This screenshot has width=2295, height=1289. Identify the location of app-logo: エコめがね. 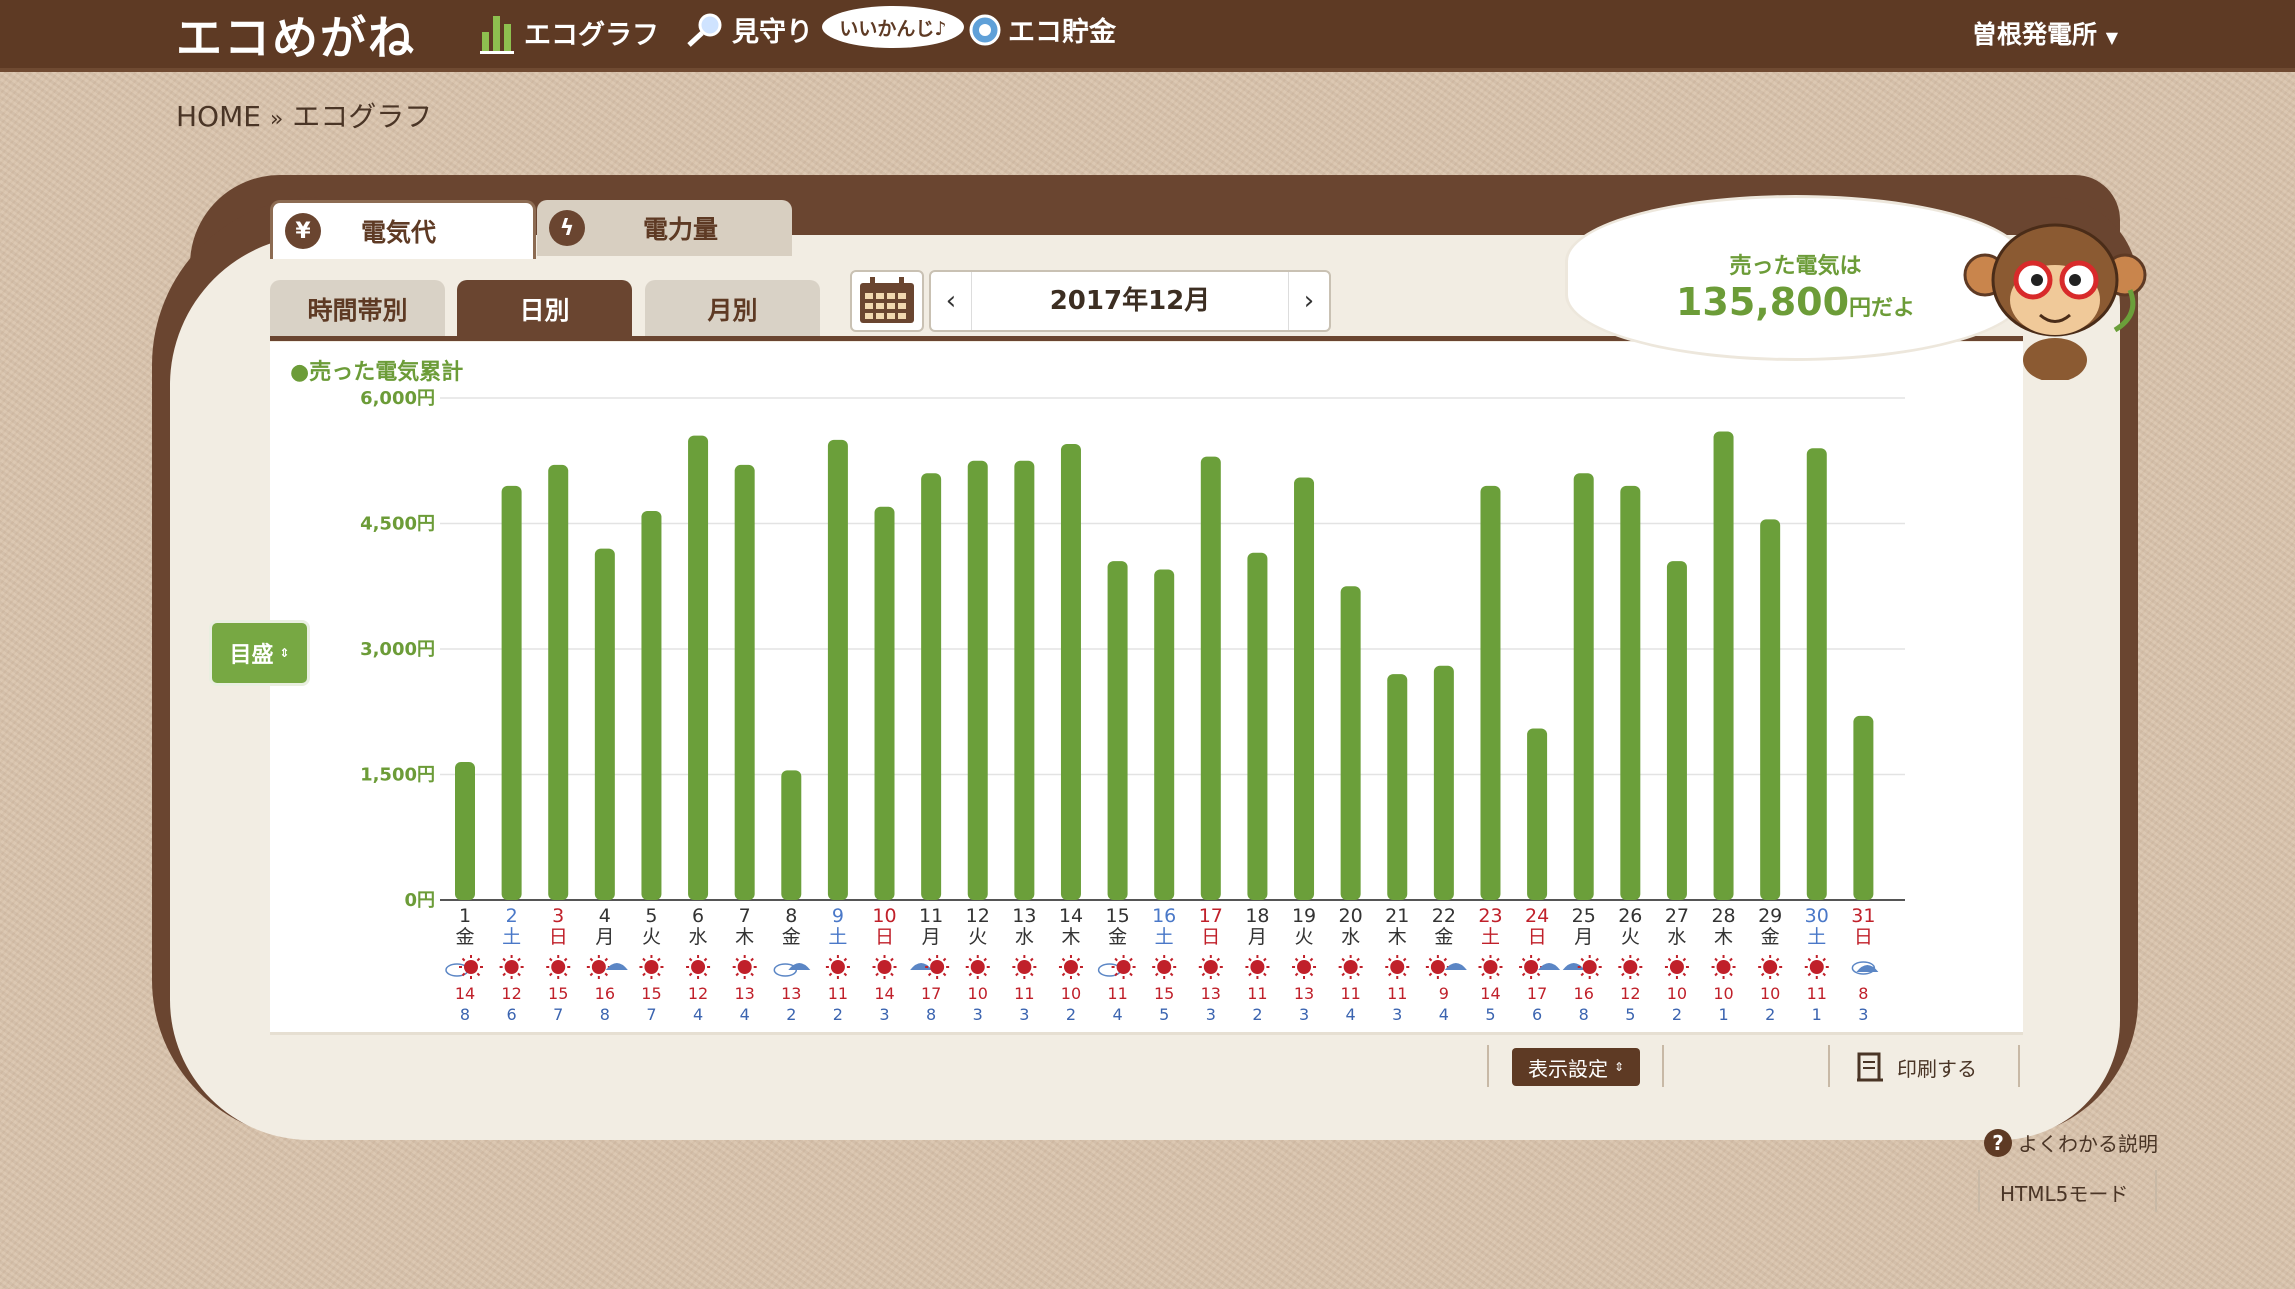
(296, 35).